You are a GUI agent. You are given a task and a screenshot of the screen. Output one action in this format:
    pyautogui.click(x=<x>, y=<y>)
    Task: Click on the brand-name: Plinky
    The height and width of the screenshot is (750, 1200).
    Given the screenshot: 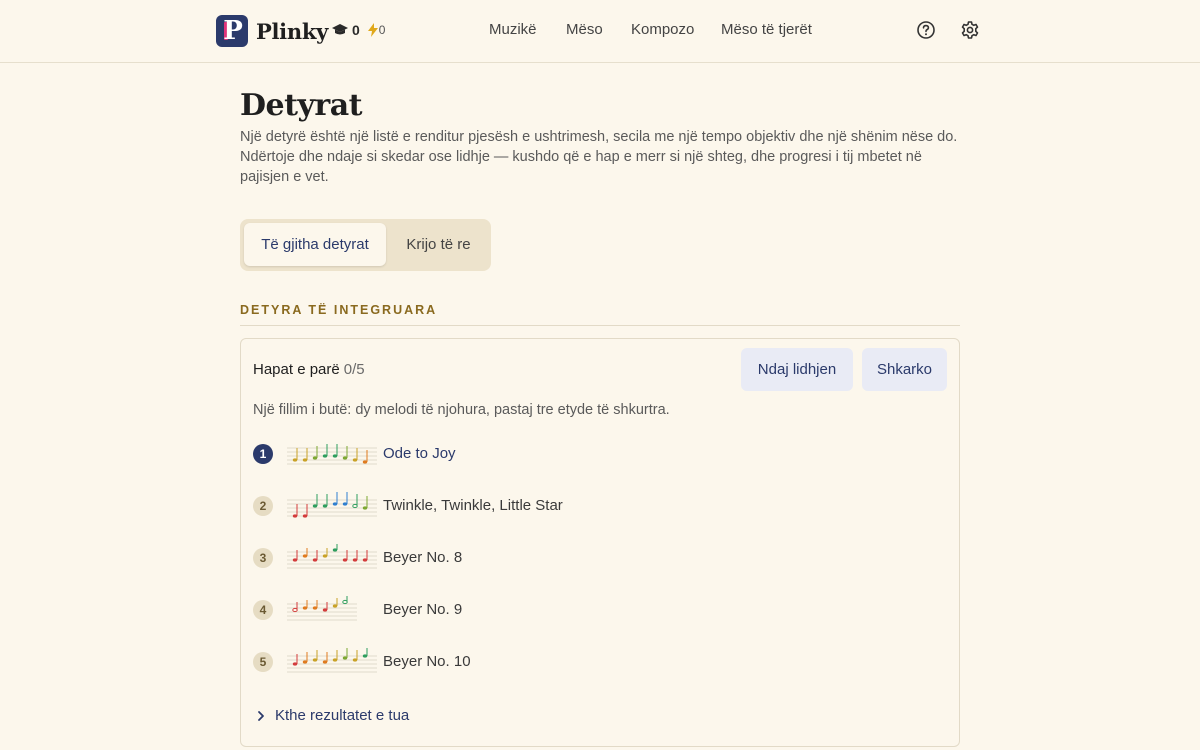 What is the action you would take?
    pyautogui.click(x=292, y=31)
    